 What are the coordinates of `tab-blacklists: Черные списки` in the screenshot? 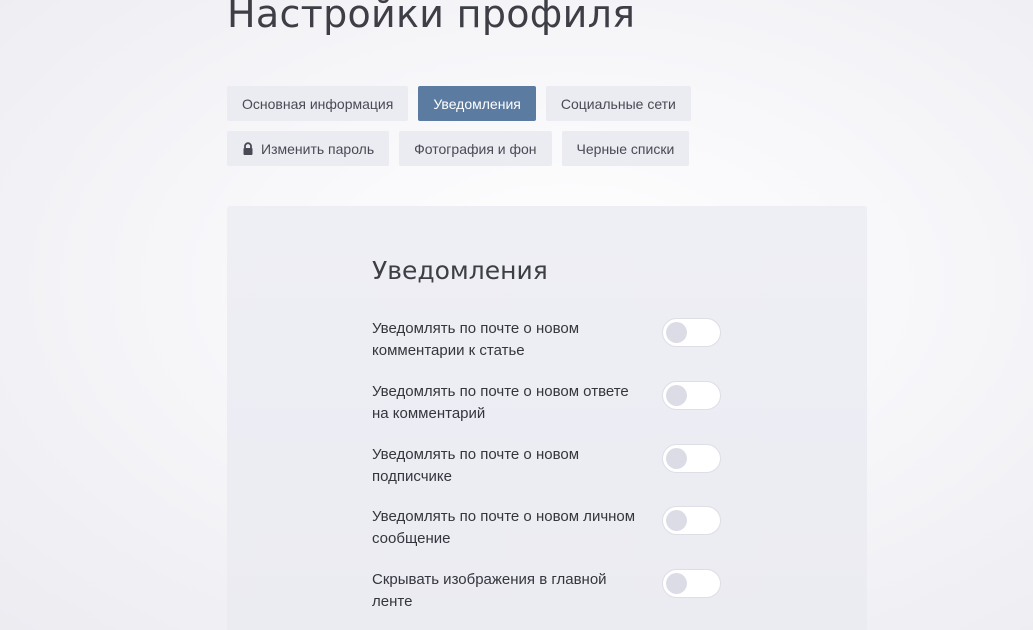 It's located at (625, 148).